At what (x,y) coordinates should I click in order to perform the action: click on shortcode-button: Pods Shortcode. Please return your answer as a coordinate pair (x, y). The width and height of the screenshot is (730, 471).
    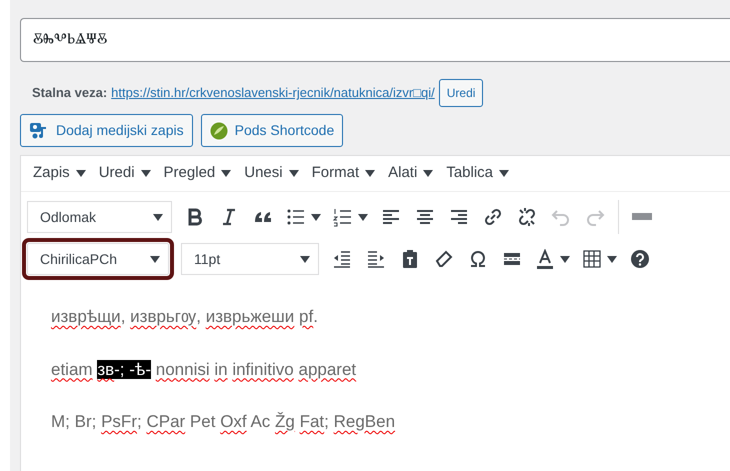
    Looking at the image, I should click on (272, 130).